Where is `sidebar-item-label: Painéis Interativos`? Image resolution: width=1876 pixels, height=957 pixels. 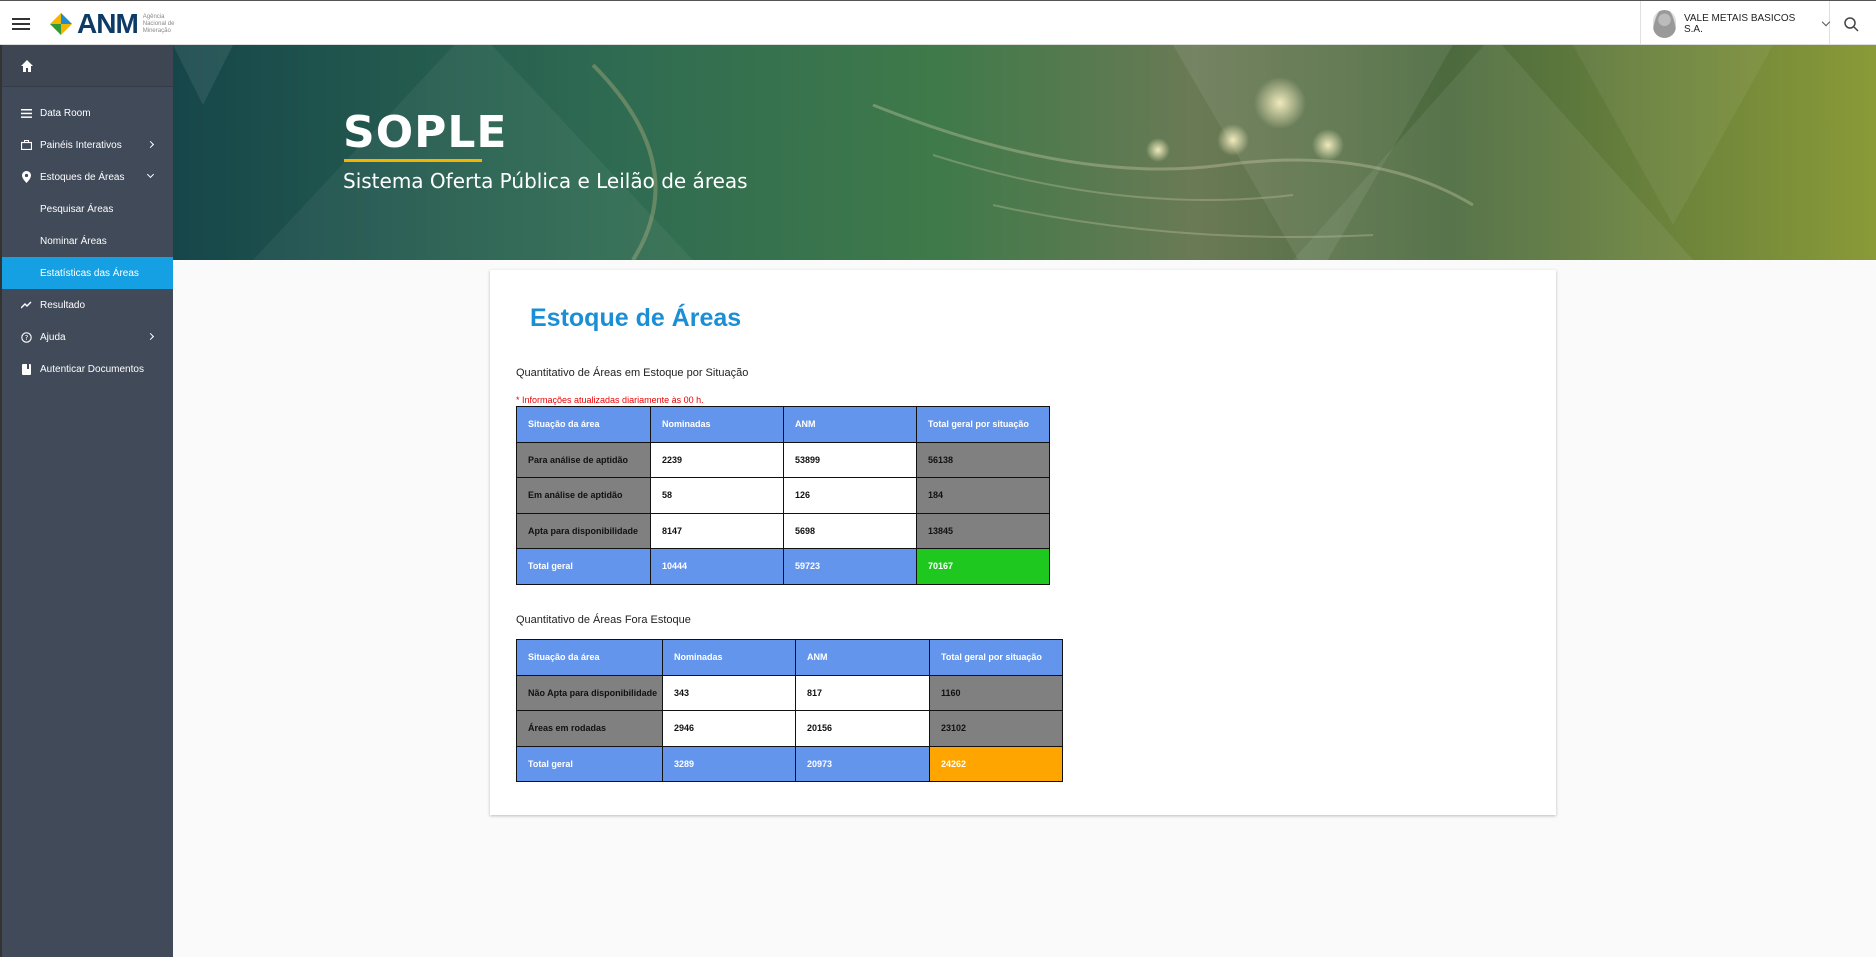
sidebar-item-label: Painéis Interativos is located at coordinates (81, 145).